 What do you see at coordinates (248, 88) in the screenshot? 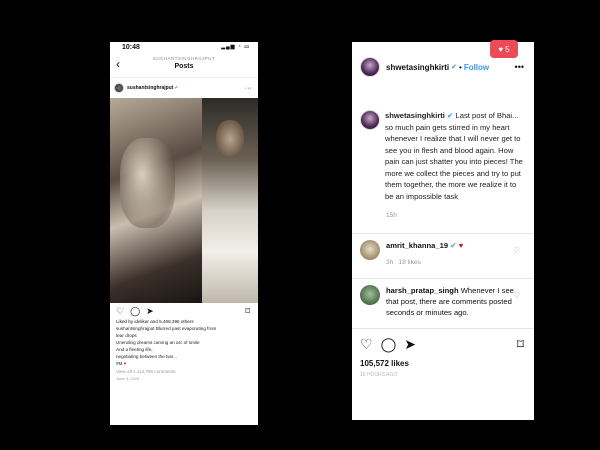
I see `more-options-icon: ···` at bounding box center [248, 88].